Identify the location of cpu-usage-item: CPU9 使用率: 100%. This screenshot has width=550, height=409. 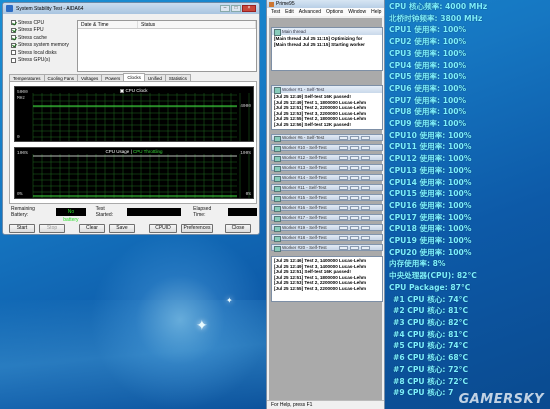
(428, 124).